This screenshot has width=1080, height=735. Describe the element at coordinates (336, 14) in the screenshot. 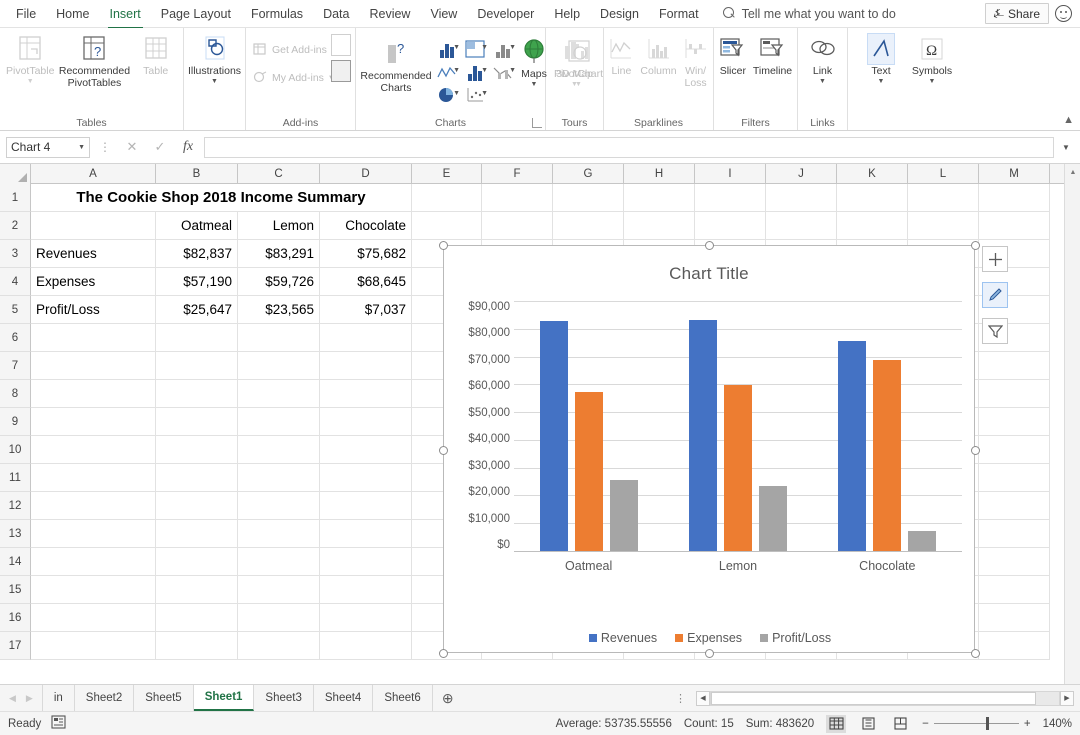

I see `ribbon-tab-data: Data` at that location.